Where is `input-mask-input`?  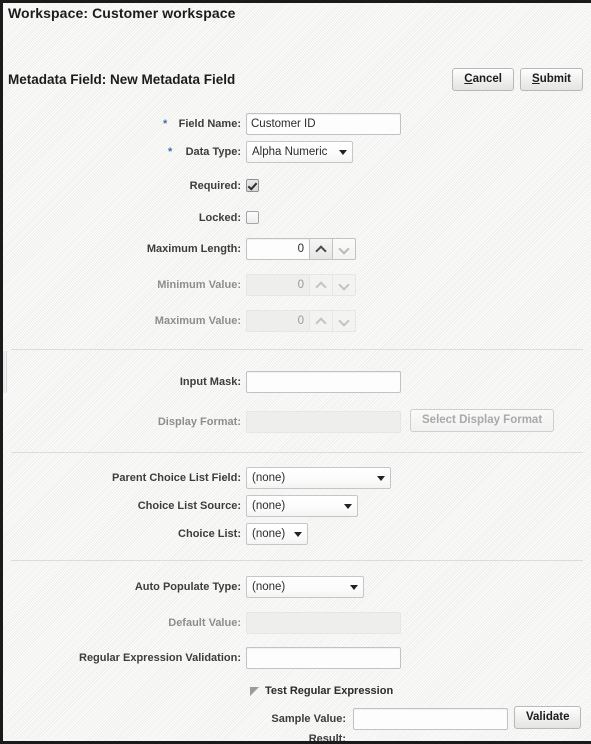
input-mask-input is located at coordinates (323, 382).